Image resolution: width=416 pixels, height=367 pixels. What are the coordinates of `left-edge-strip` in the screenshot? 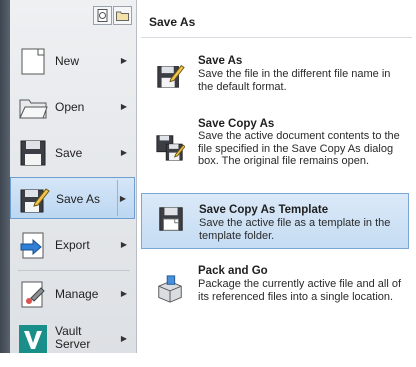 It's located at (5, 176).